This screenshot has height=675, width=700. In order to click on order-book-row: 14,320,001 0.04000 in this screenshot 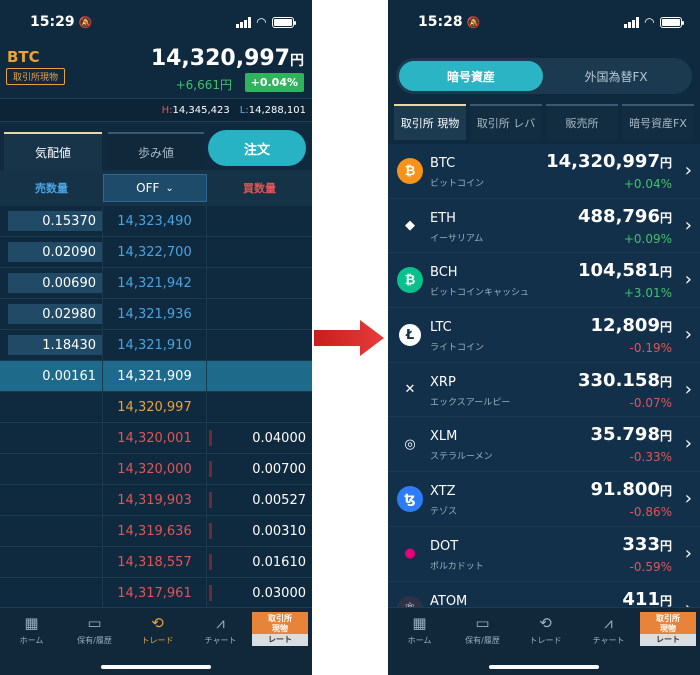, I will do `click(156, 438)`.